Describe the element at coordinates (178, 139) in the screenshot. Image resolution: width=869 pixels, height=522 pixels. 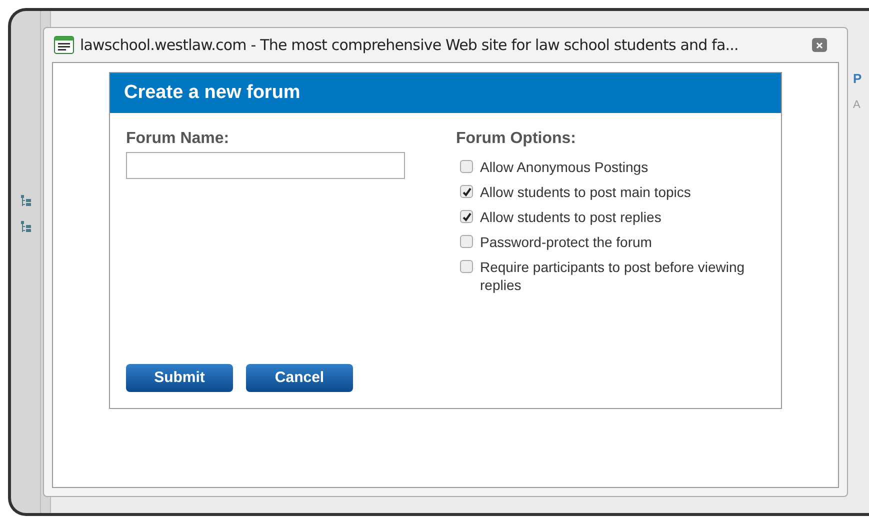
I see `field-label: Forum Name:` at that location.